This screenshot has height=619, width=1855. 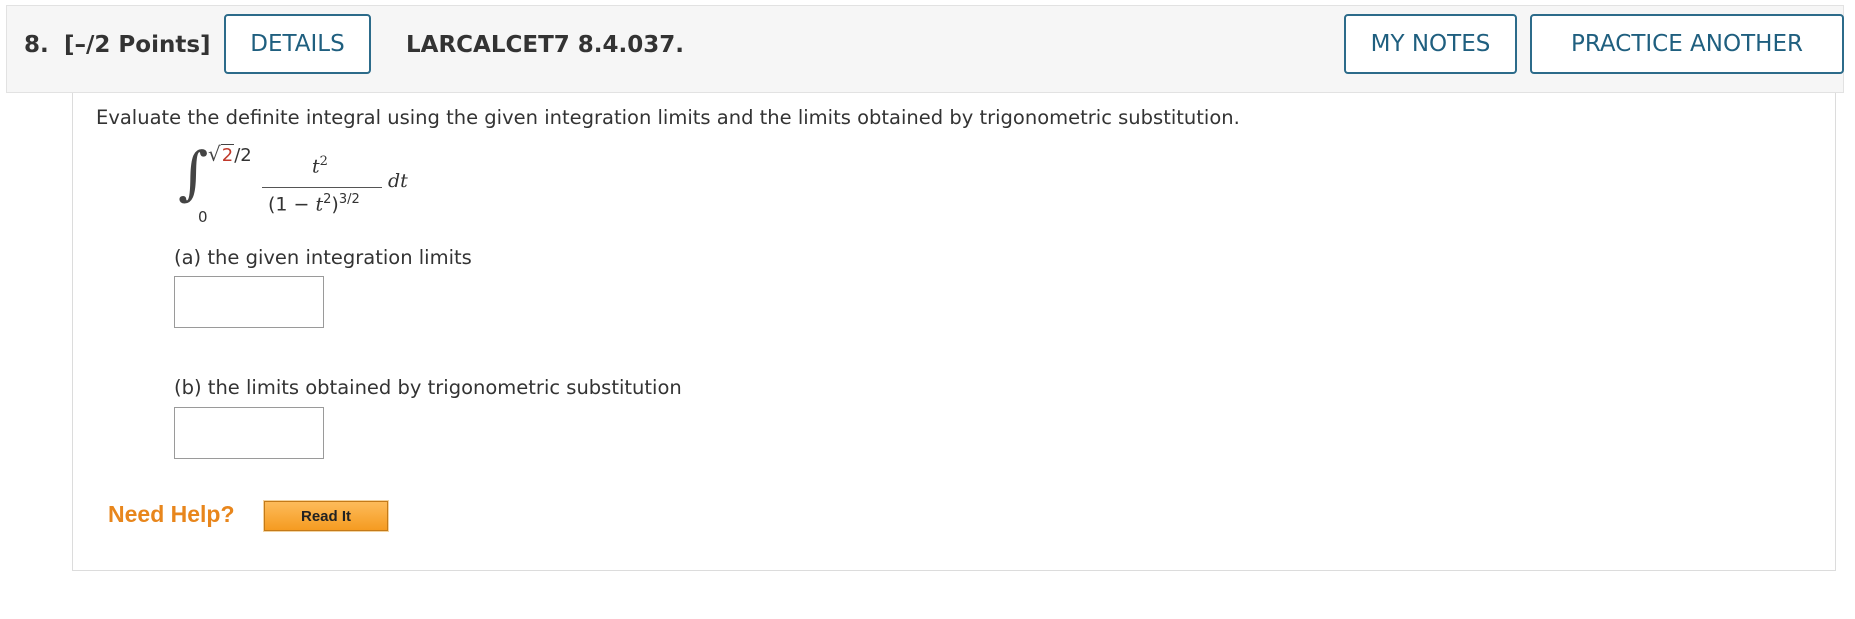 I want to click on sqrt-icon: √, so click(x=214, y=154).